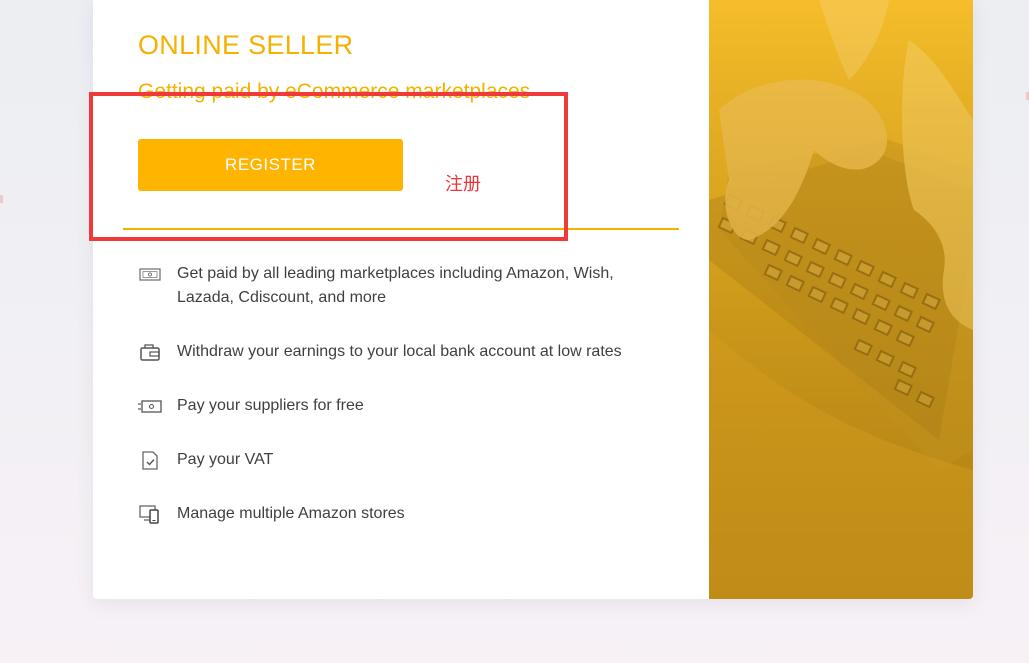 The width and height of the screenshot is (1029, 663). What do you see at coordinates (397, 406) in the screenshot?
I see `feature-item: Pay your suppliers for free` at bounding box center [397, 406].